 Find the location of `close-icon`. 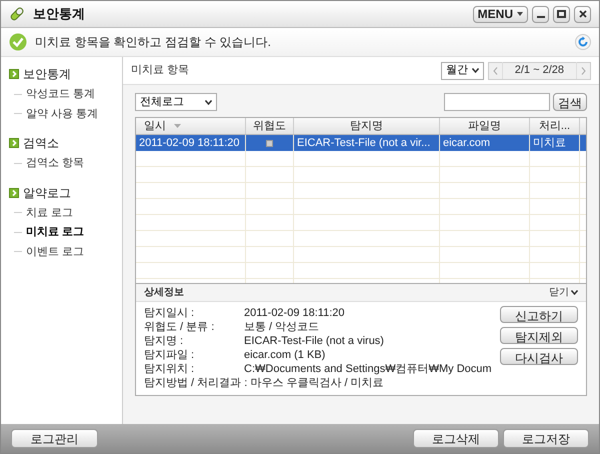

close-icon is located at coordinates (582, 14).